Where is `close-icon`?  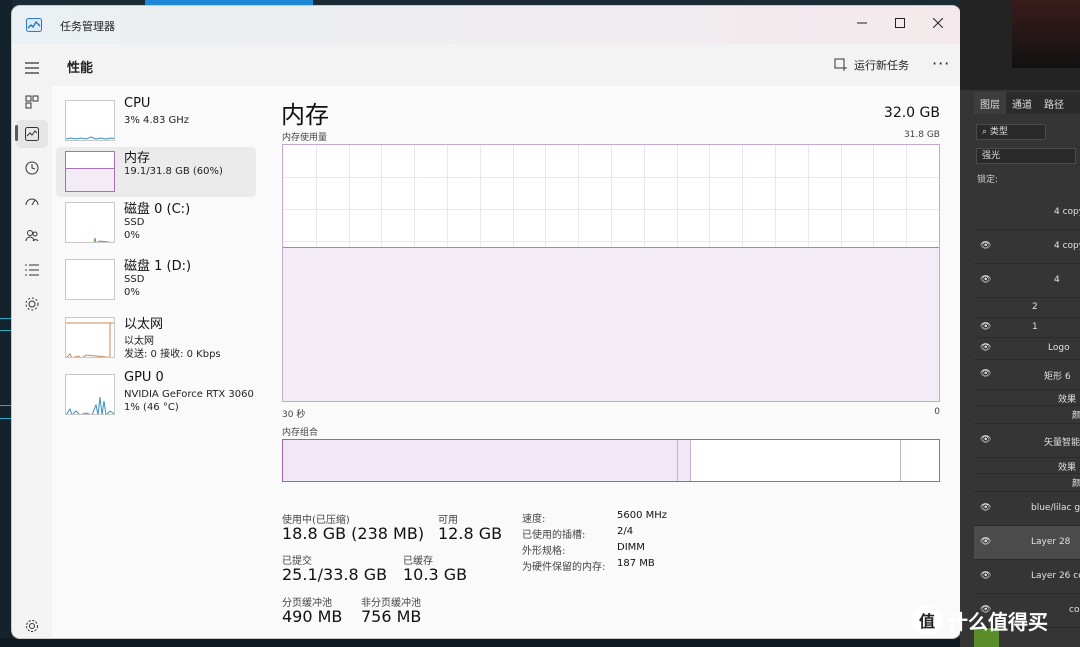 close-icon is located at coordinates (938, 23).